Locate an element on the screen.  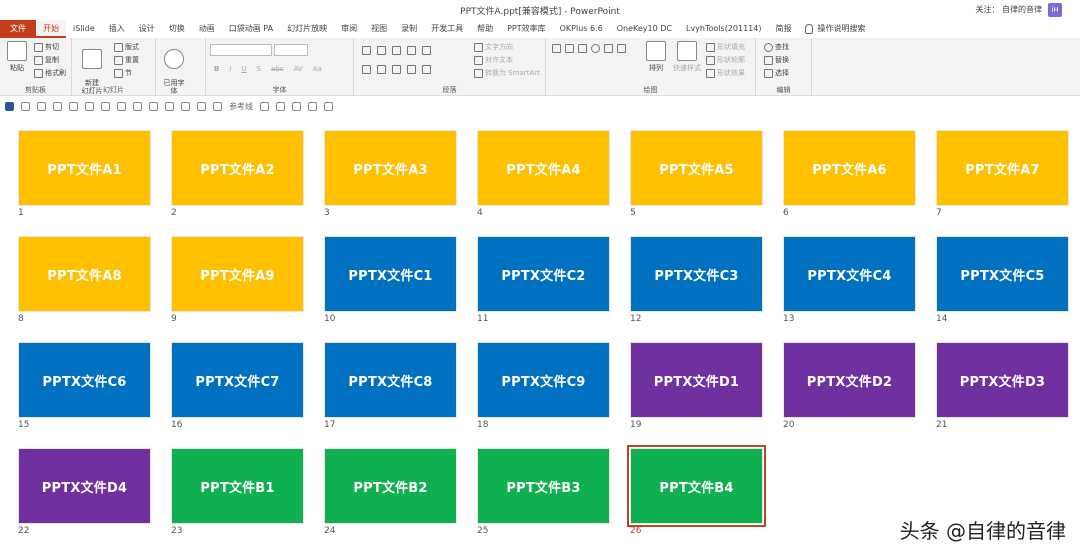
slide-thumbnail: PPTX文件C3 12 is located at coordinates (696, 280).